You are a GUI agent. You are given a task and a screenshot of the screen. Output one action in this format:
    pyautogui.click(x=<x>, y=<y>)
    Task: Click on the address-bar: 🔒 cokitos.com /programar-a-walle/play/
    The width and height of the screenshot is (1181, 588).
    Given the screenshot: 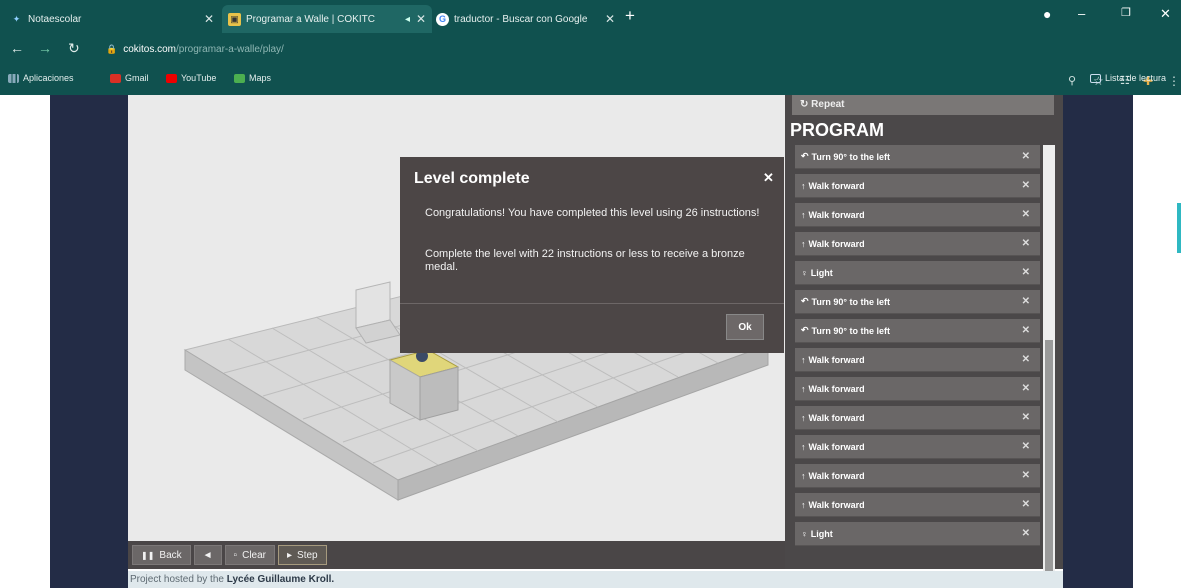 What is the action you would take?
    pyautogui.click(x=195, y=49)
    